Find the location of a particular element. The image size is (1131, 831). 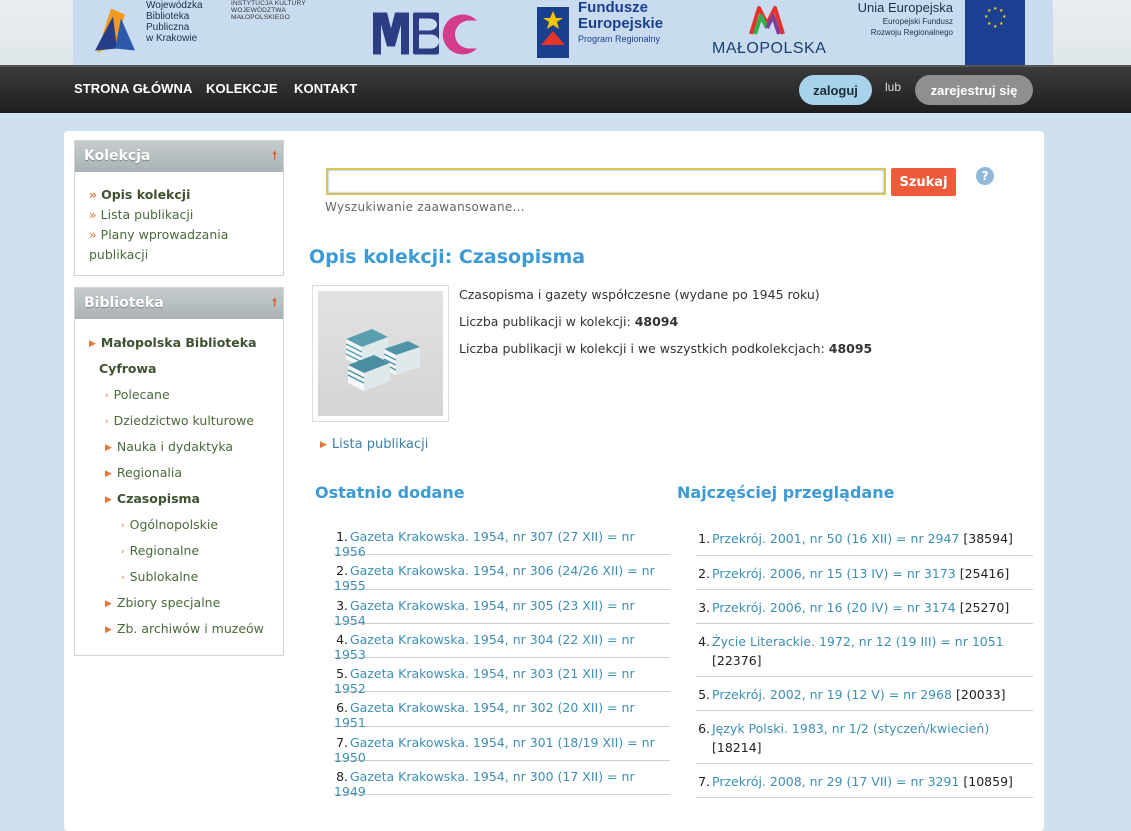

malopolska-logo: MAŁOPOLSKA is located at coordinates (769, 32).